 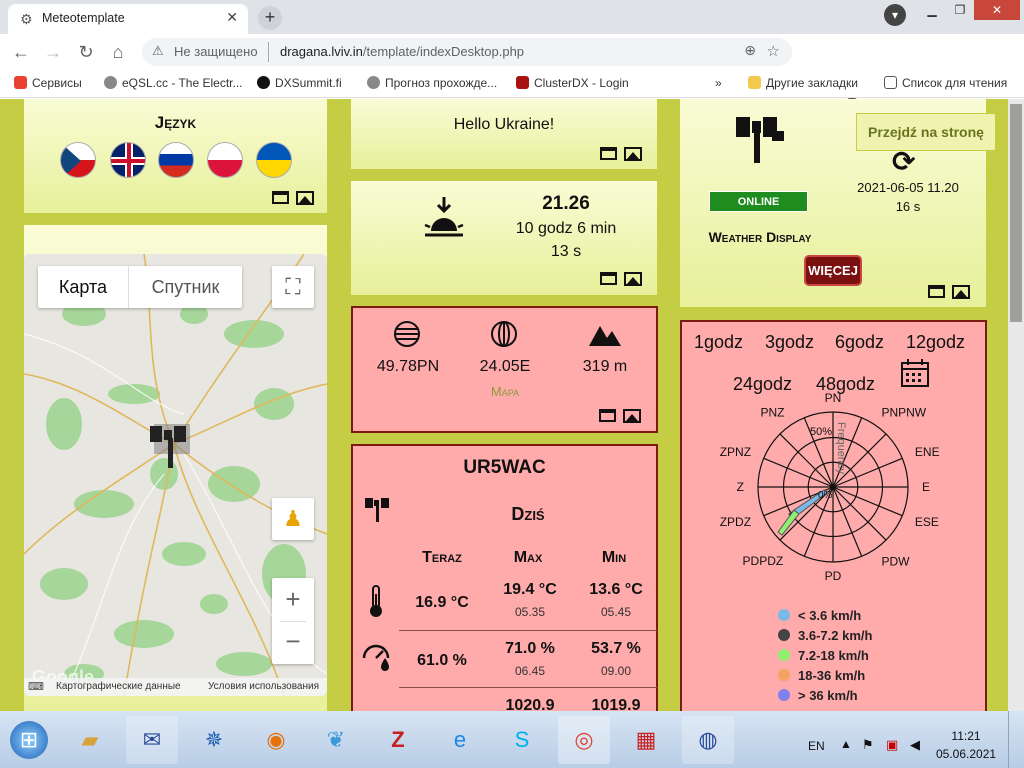 What do you see at coordinates (935, 342) in the screenshot?
I see `period-12h: 12godz` at bounding box center [935, 342].